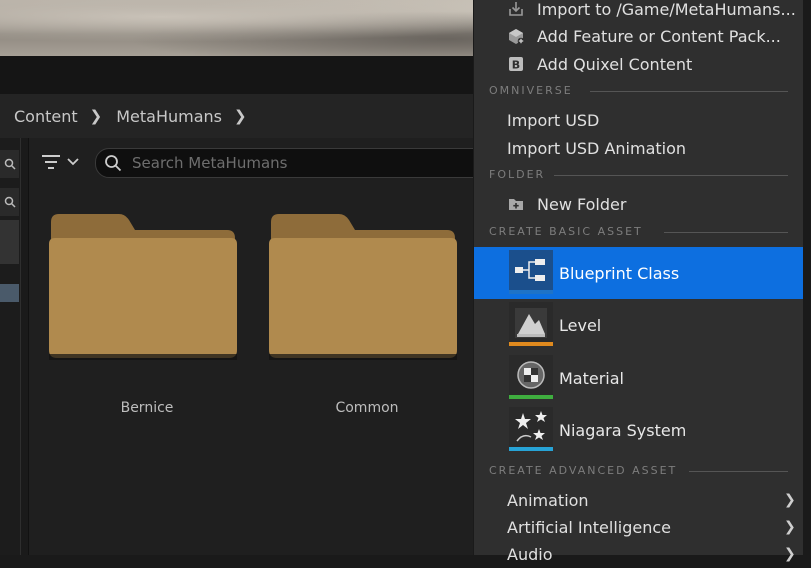 The image size is (811, 568). I want to click on breadcrumb-item-content: Content, so click(39, 116).